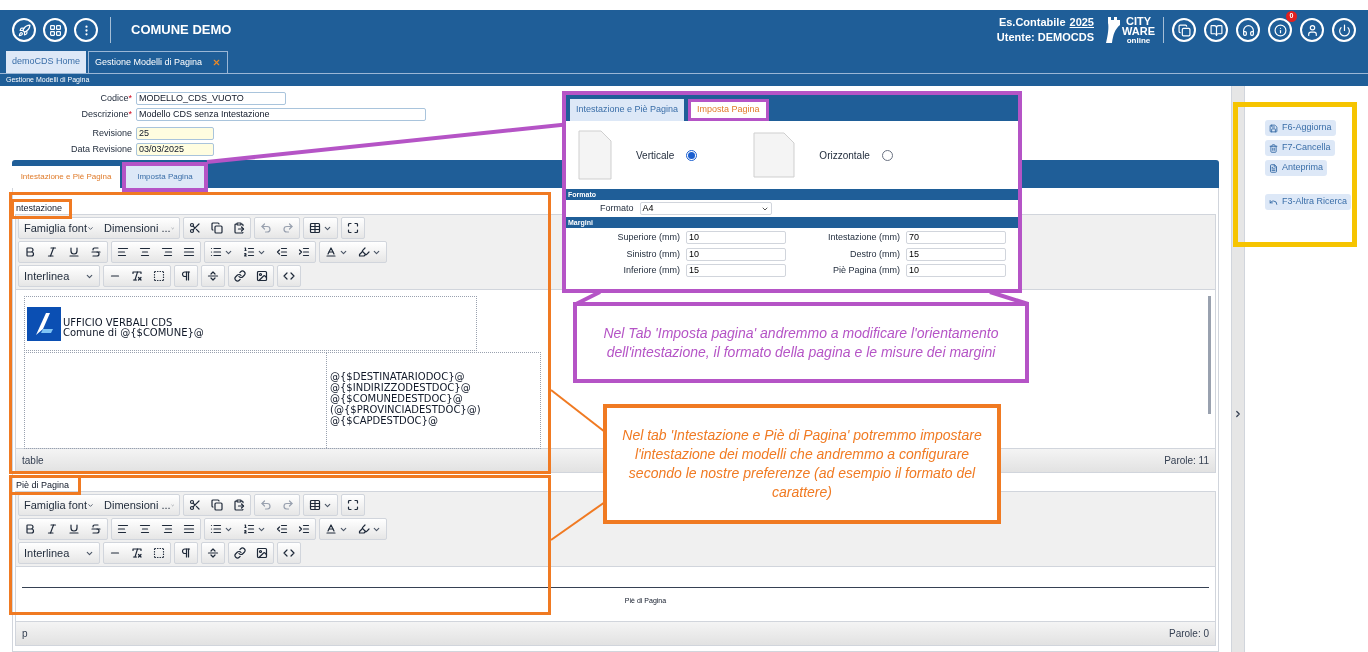 The image size is (1368, 652). What do you see at coordinates (364, 252) in the screenshot?
I see `highlight-icon` at bounding box center [364, 252].